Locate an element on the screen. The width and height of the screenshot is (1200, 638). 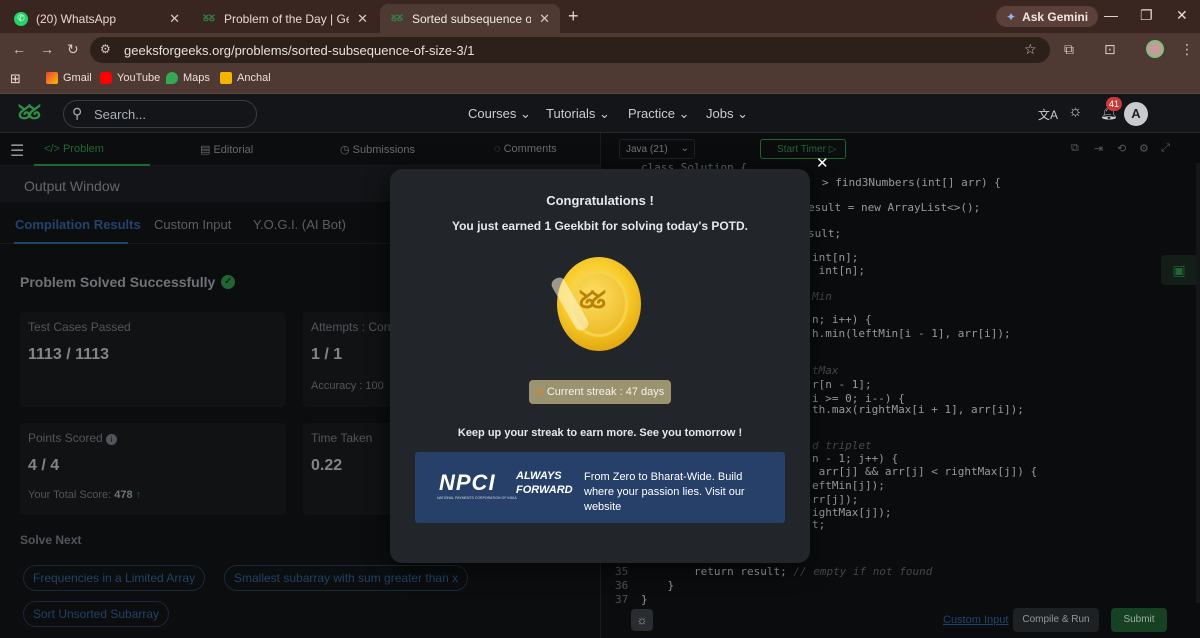
tab-whatsapp: ✆ (20) WhatsApp ✕ is located at coordinates (97, 18).